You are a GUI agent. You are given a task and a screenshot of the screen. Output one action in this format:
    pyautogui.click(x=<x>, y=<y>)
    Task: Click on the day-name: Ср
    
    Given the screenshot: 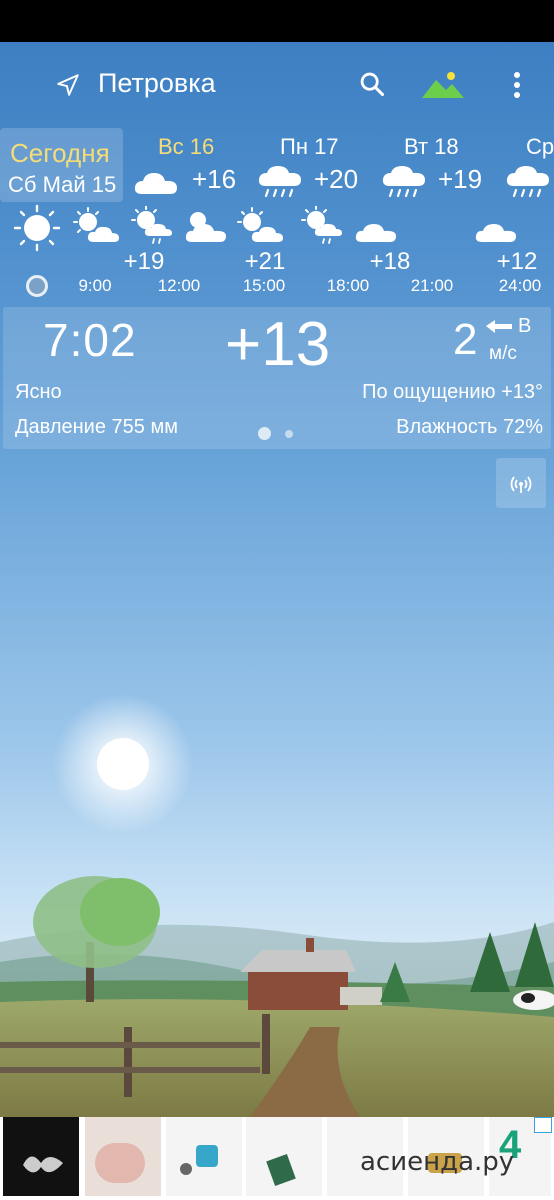 What is the action you would take?
    pyautogui.click(x=540, y=146)
    